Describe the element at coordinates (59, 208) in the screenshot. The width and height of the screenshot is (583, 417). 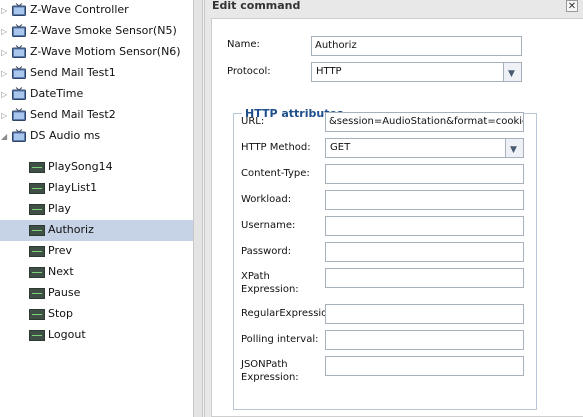
I see `tree-command-label: Play` at that location.